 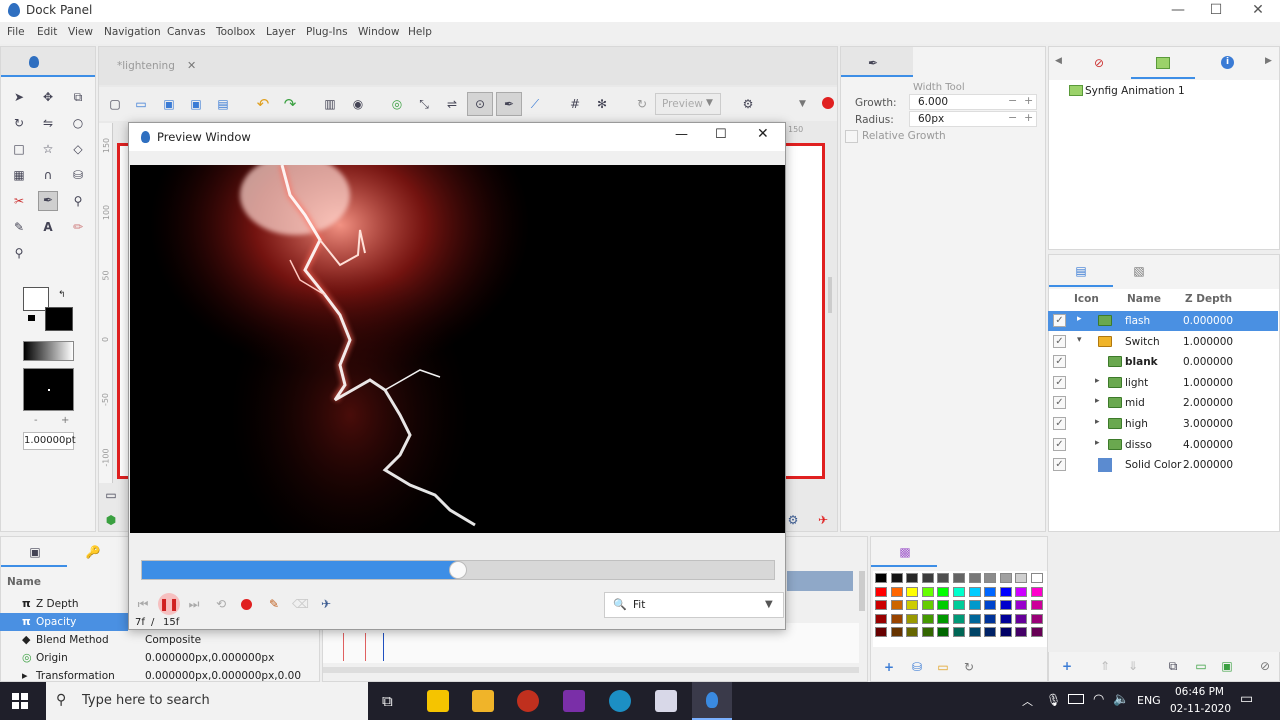 I want to click on onion-skin-icon: ✻, so click(x=602, y=104).